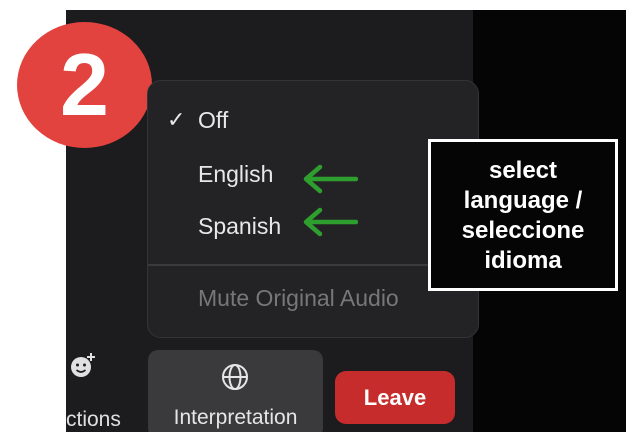 Image resolution: width=636 pixels, height=438 pixels. I want to click on interpretation-button: Interpretation, so click(235, 394).